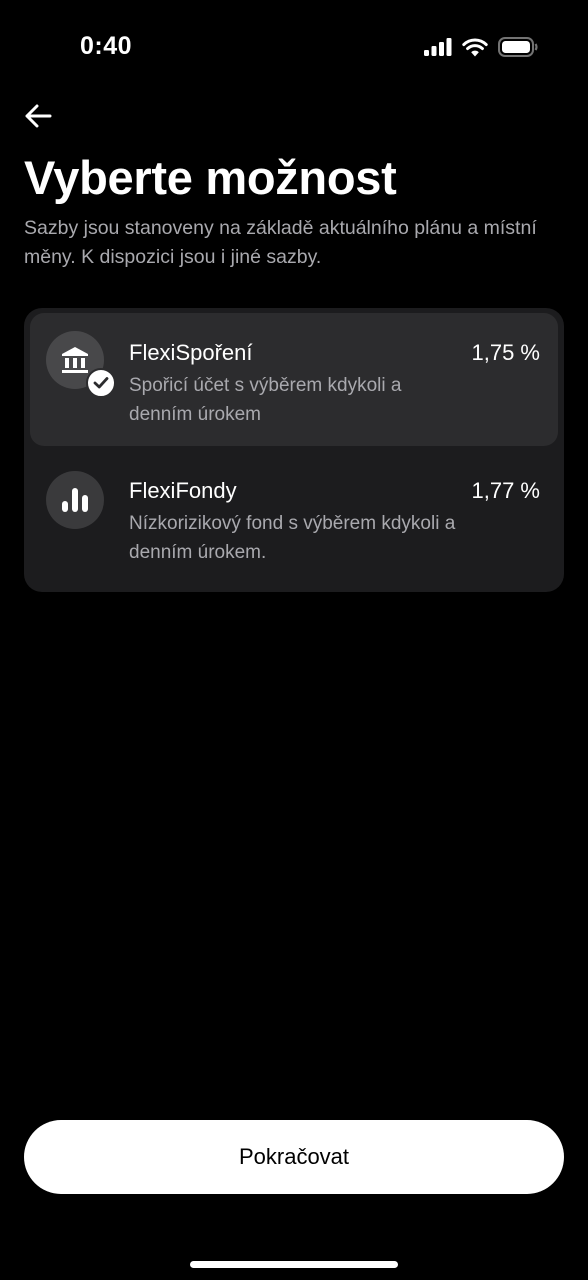  What do you see at coordinates (506, 352) in the screenshot?
I see `option-rate: 1,75 %` at bounding box center [506, 352].